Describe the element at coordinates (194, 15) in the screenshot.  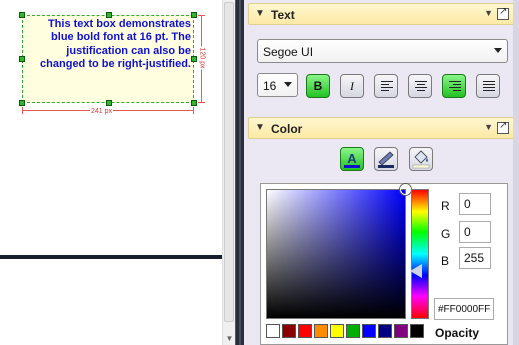
I see `resize-handle-top-right` at that location.